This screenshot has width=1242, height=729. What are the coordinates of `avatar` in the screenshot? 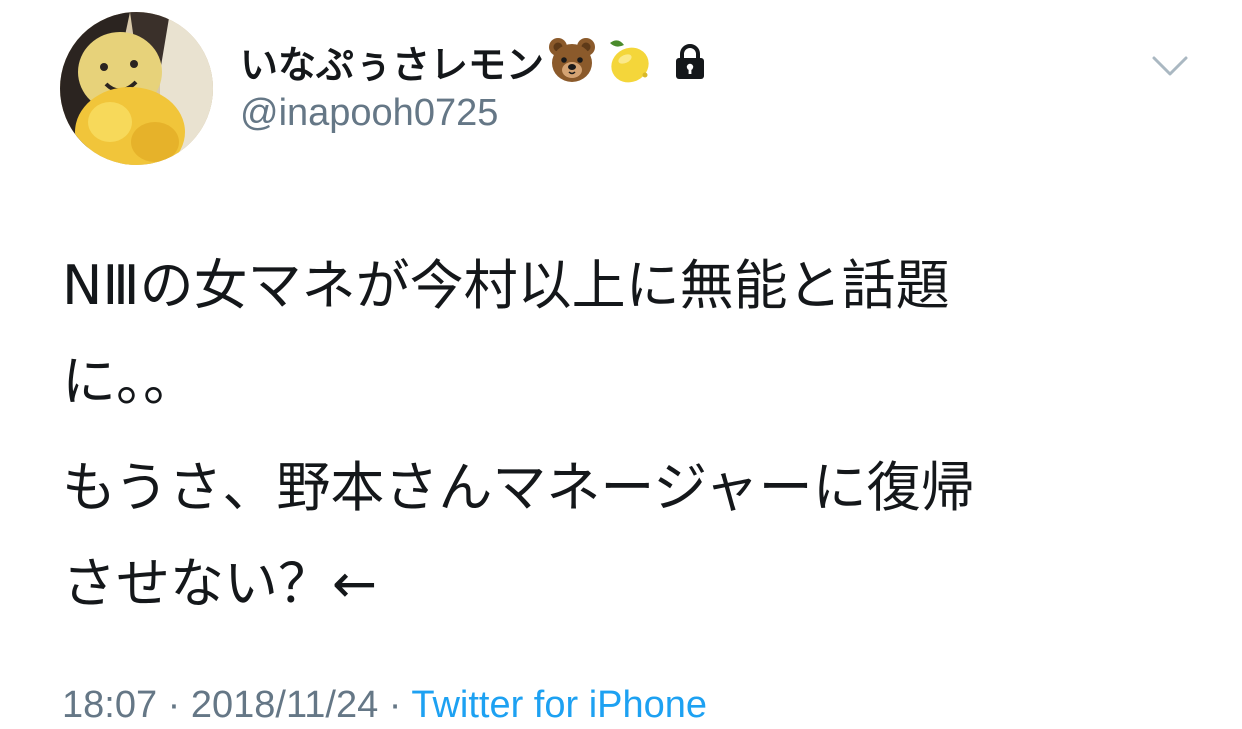 It's located at (136, 88).